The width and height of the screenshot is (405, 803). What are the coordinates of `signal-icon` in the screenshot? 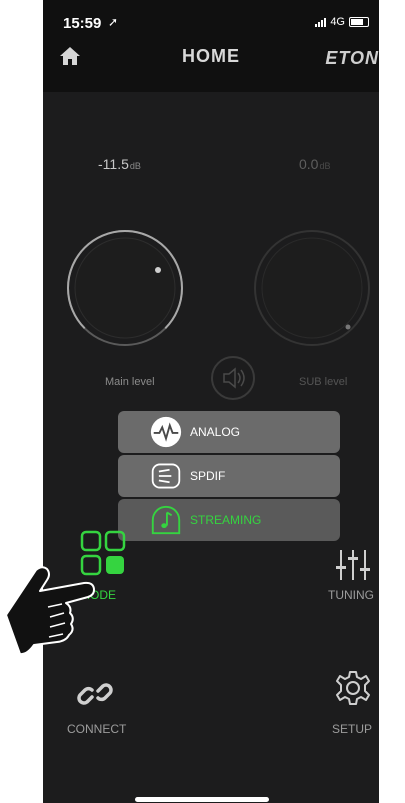 It's located at (321, 22).